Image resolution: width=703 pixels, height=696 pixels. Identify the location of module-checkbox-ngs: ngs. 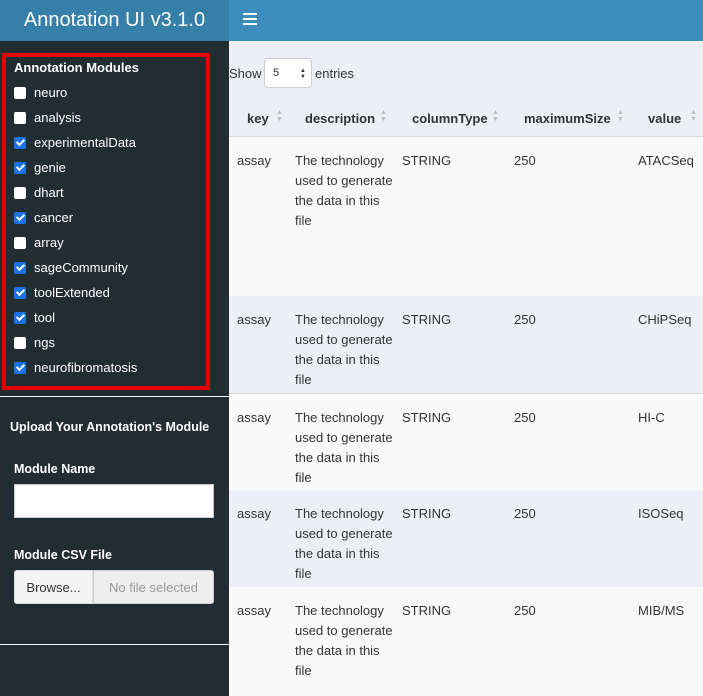
(34, 342).